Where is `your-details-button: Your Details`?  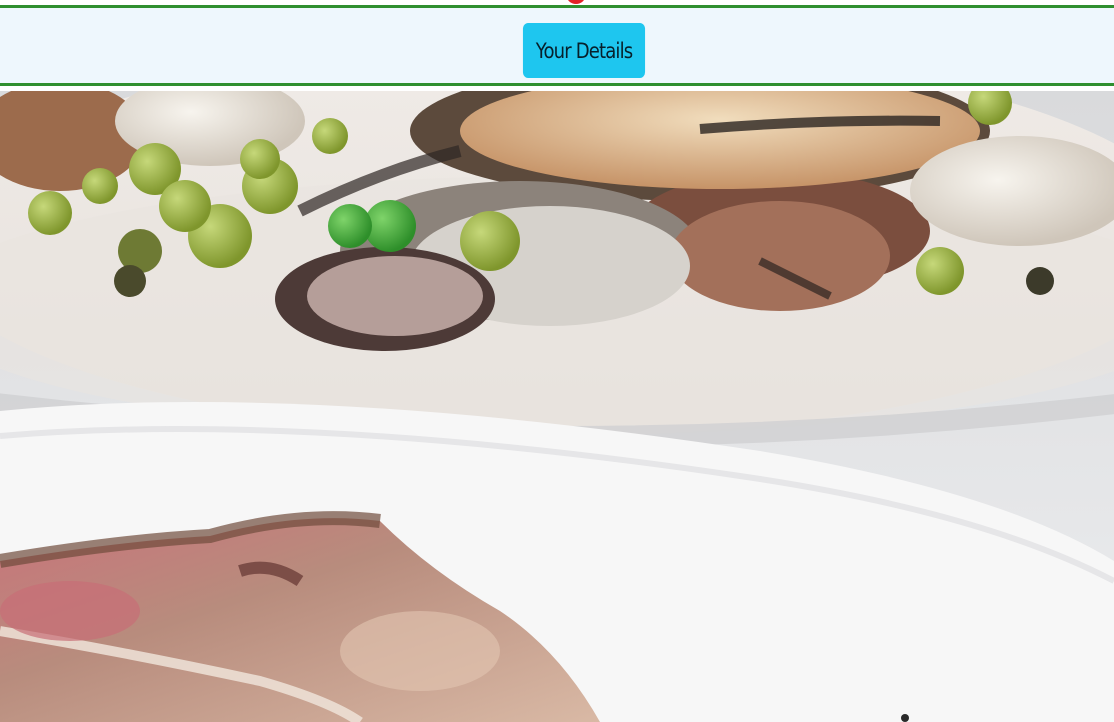
your-details-button: Your Details is located at coordinates (584, 50).